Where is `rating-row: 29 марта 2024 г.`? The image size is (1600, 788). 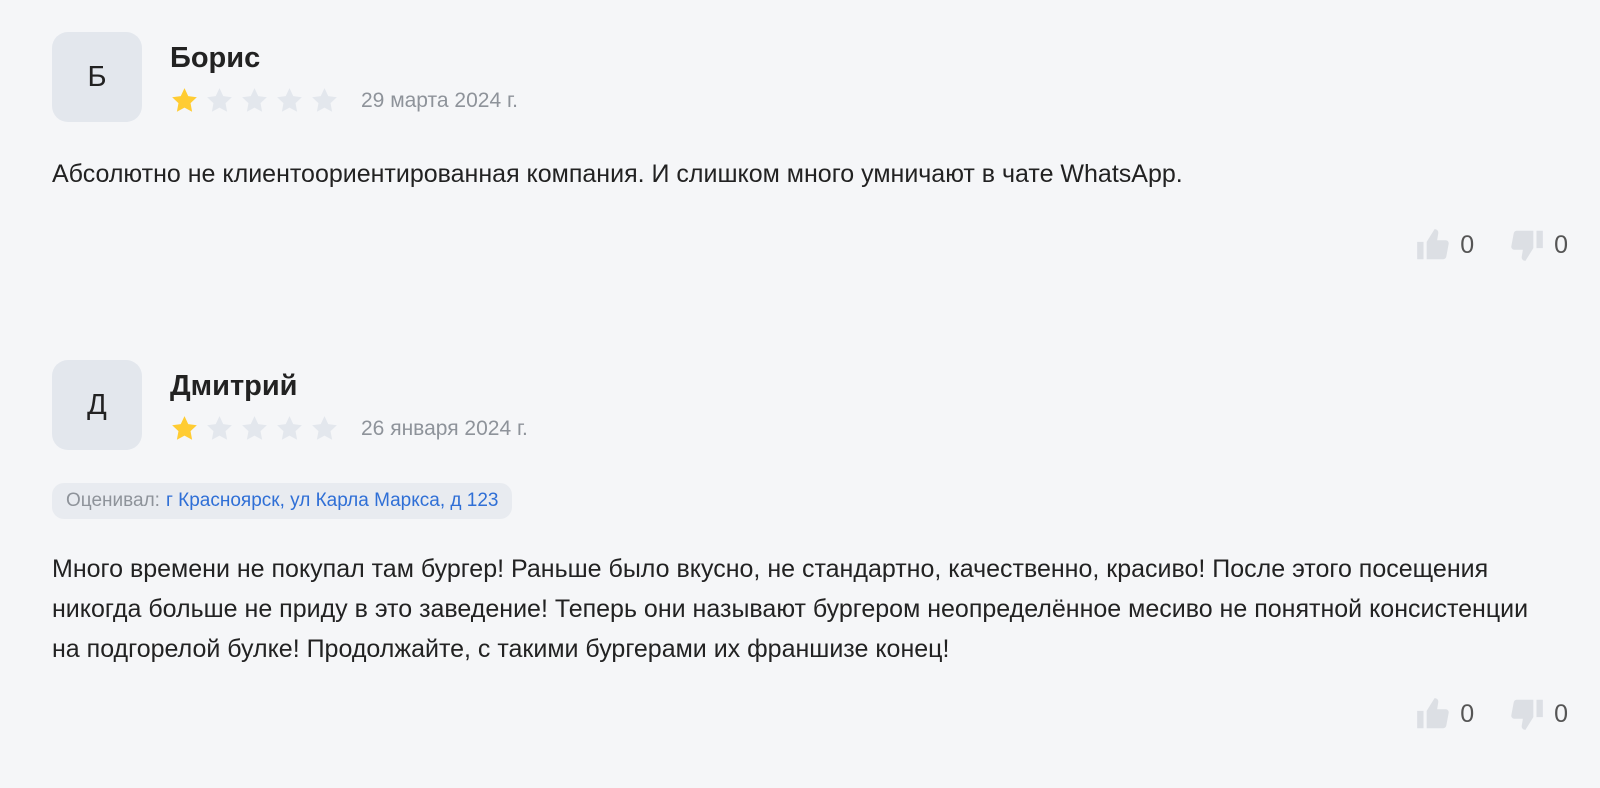
rating-row: 29 марта 2024 г. is located at coordinates (344, 100).